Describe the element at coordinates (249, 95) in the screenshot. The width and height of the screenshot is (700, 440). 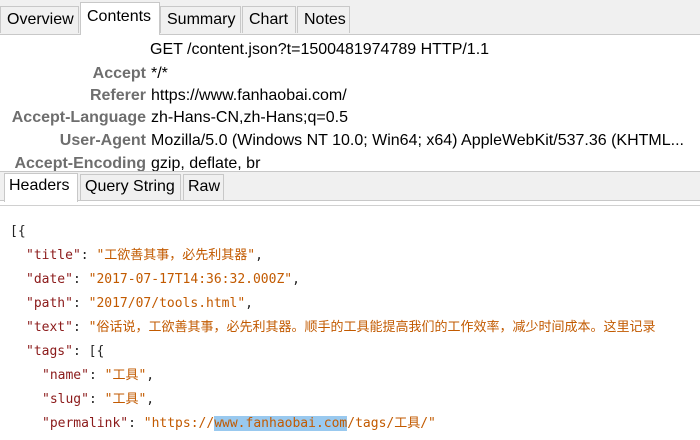
I see `header-value: https://www.fanhaobai.com/` at that location.